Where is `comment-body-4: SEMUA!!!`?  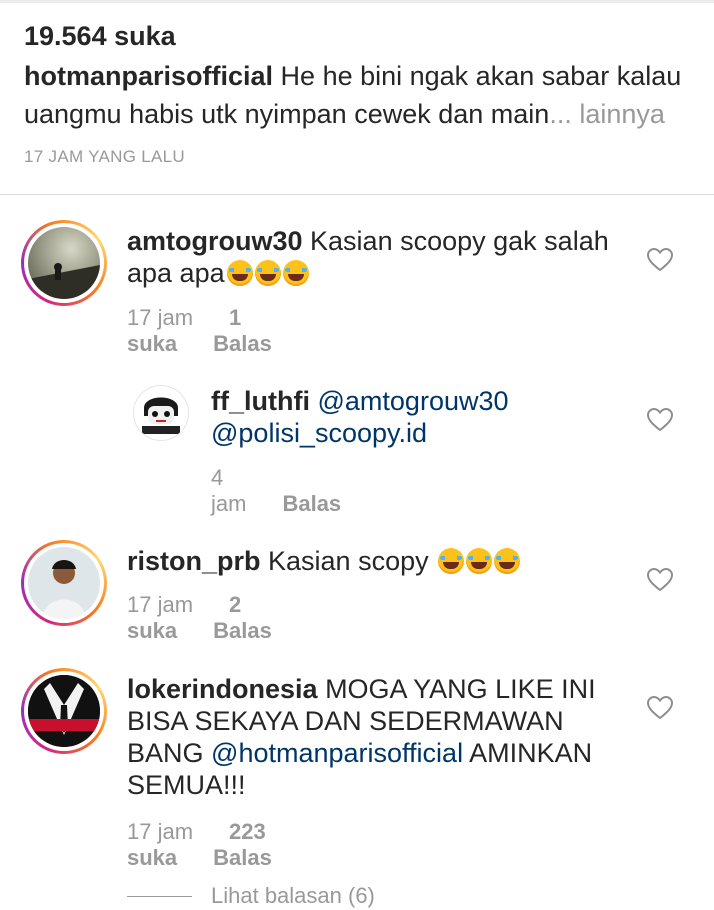 comment-body-4: SEMUA!!! is located at coordinates (186, 785).